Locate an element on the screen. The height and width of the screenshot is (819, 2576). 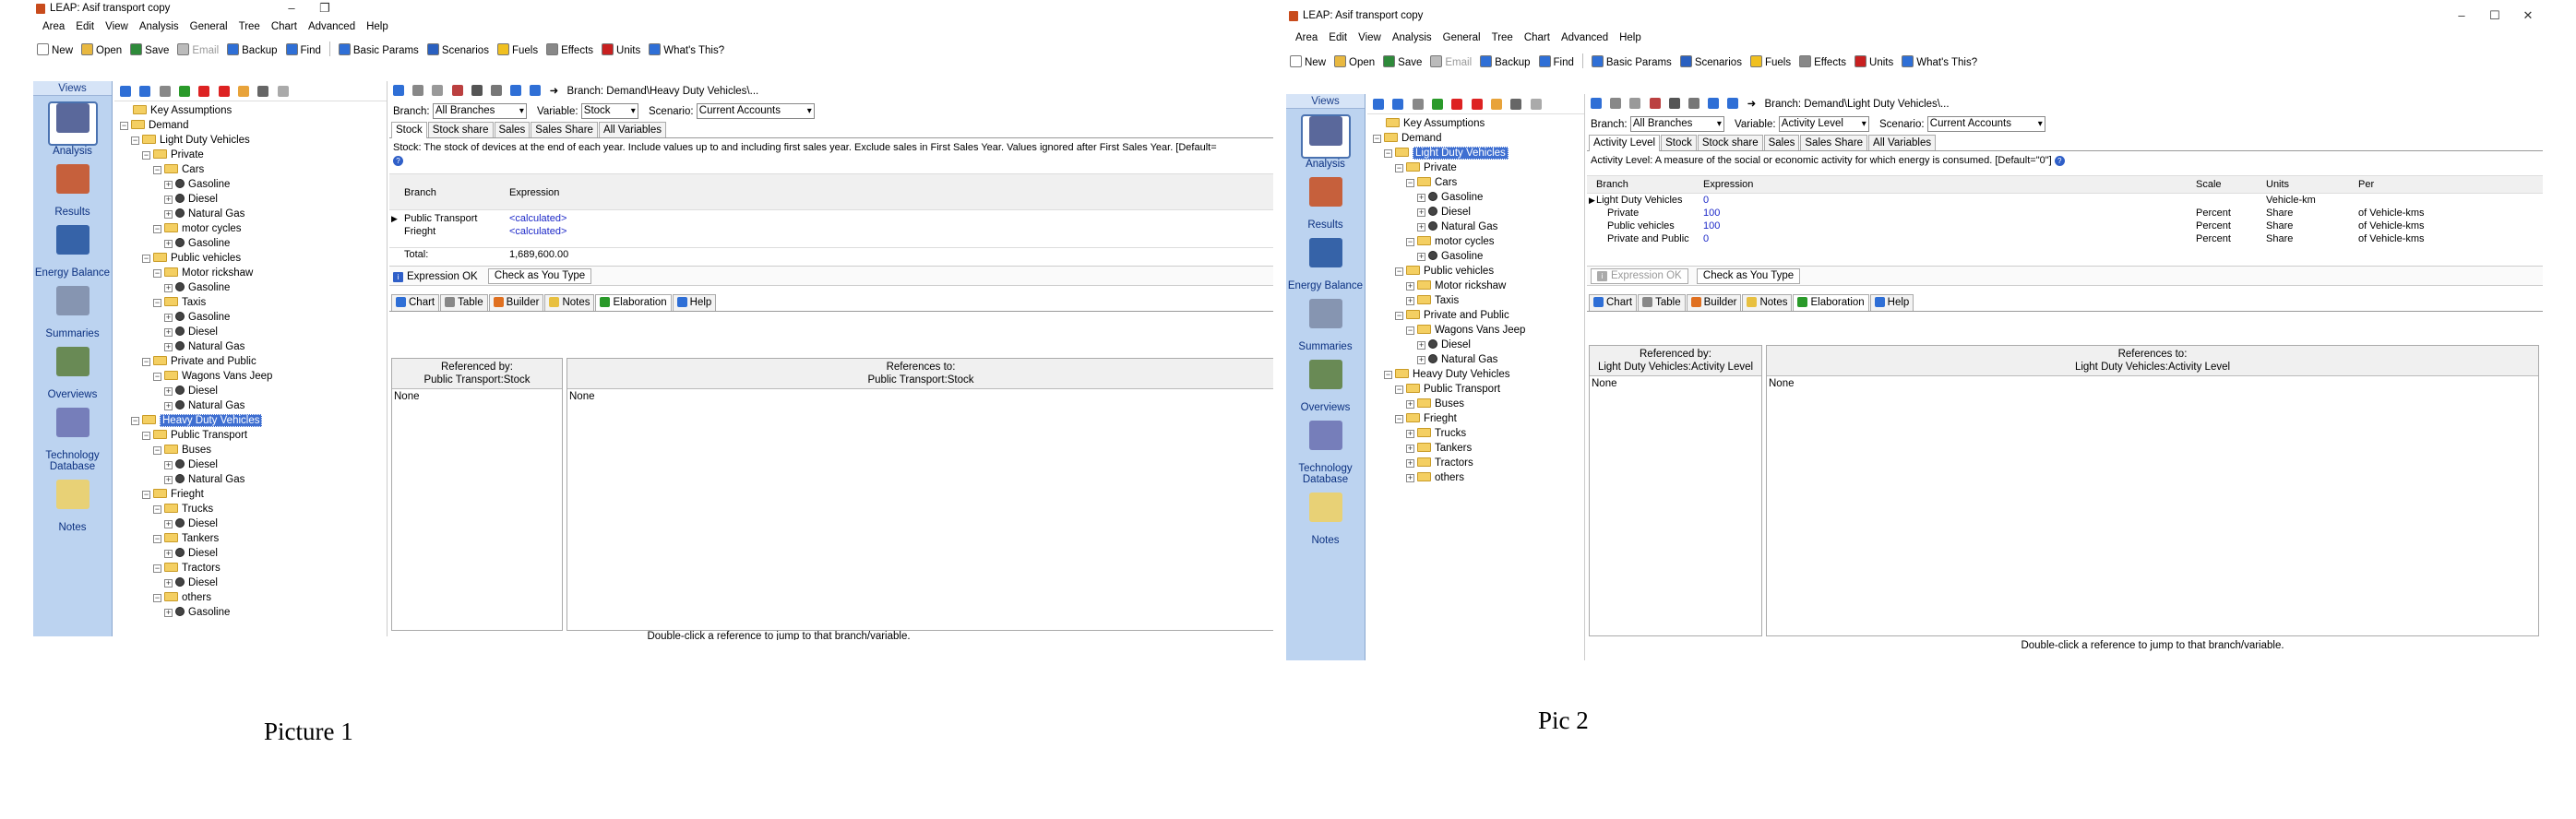
view-notes: Notes is located at coordinates (72, 506).